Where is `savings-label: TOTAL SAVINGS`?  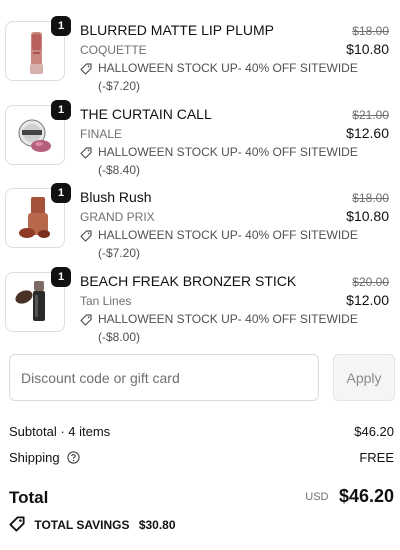 savings-label: TOTAL SAVINGS is located at coordinates (82, 525).